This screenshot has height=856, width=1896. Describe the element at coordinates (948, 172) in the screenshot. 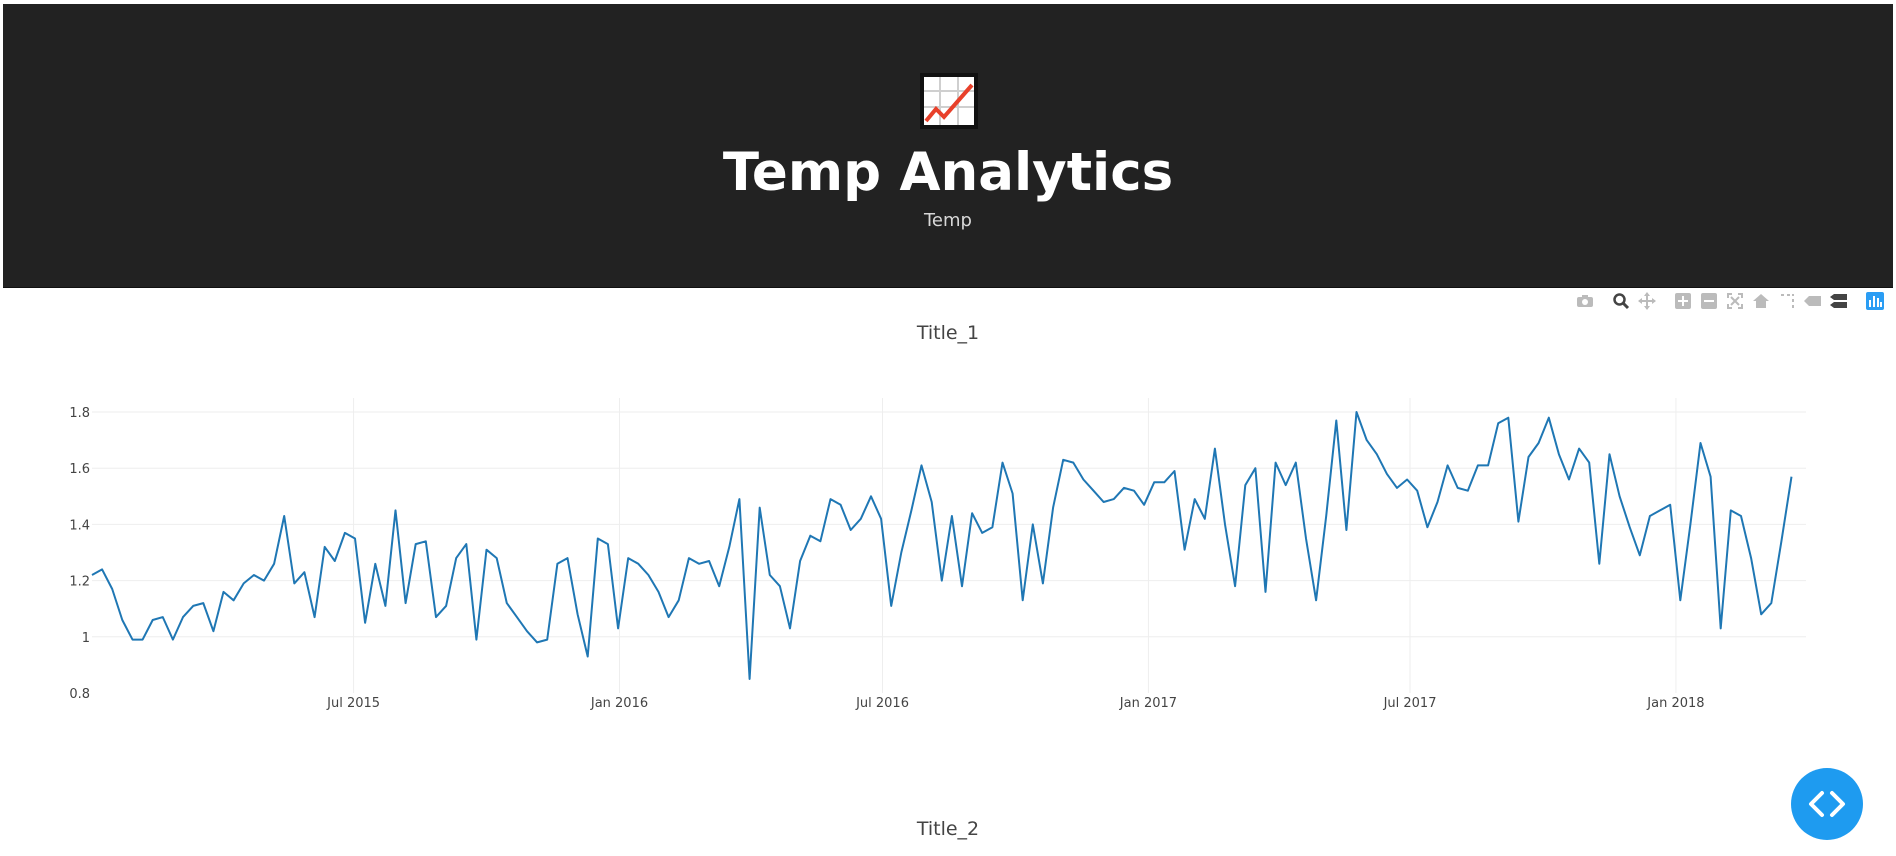

I see `app-title: Temp Analytics` at that location.